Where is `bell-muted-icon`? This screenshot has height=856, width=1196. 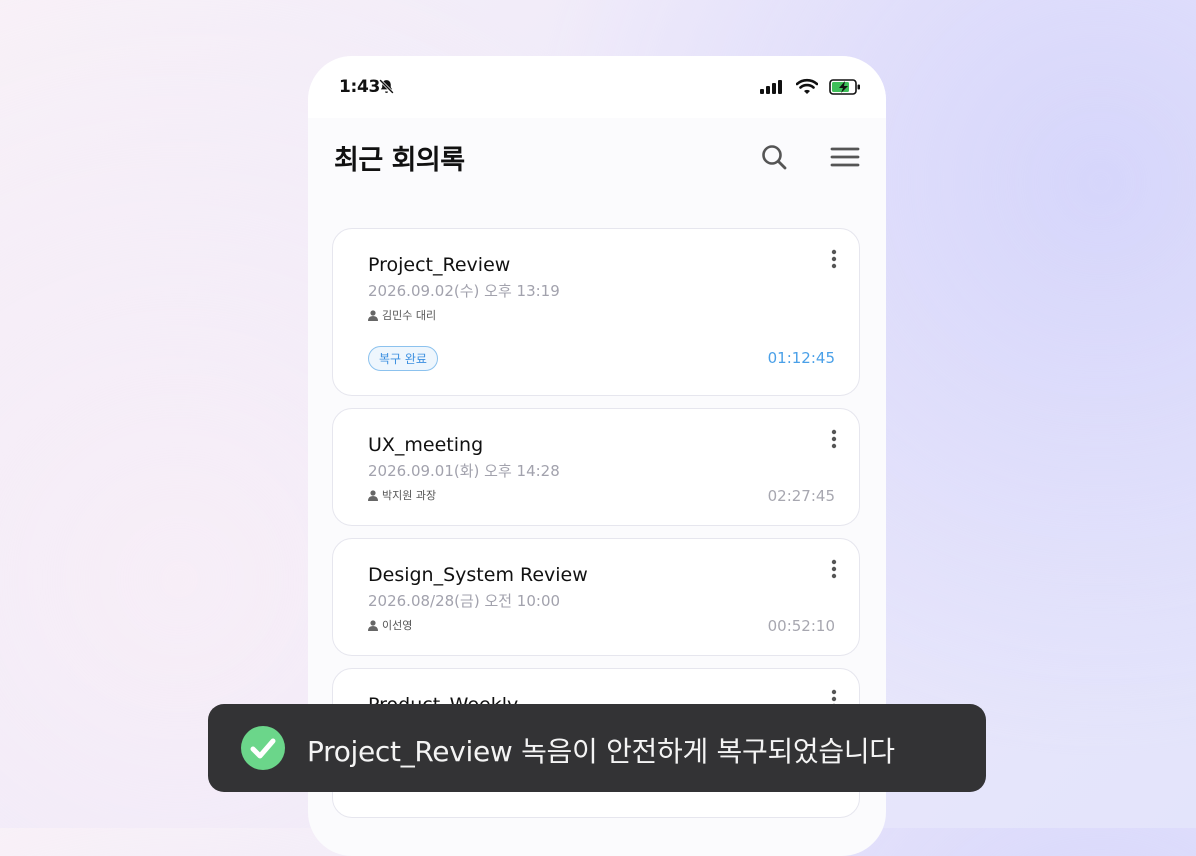
bell-muted-icon is located at coordinates (386, 86).